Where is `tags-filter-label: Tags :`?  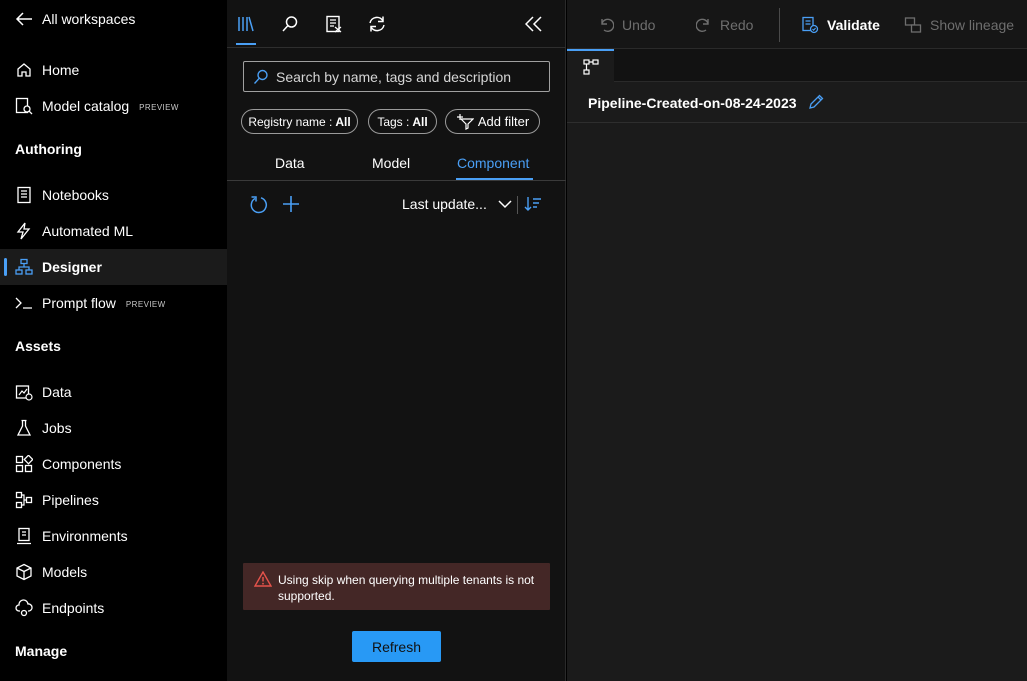 tags-filter-label: Tags : is located at coordinates (393, 121).